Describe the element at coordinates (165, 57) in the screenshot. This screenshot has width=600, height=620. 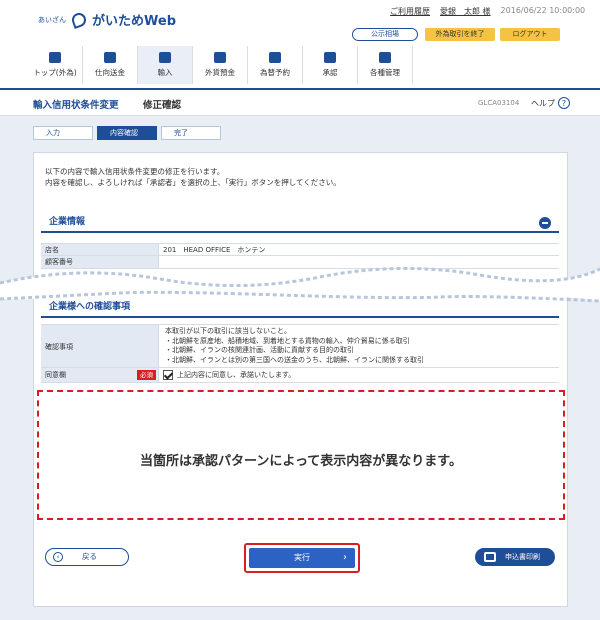
I see `ship-icon` at that location.